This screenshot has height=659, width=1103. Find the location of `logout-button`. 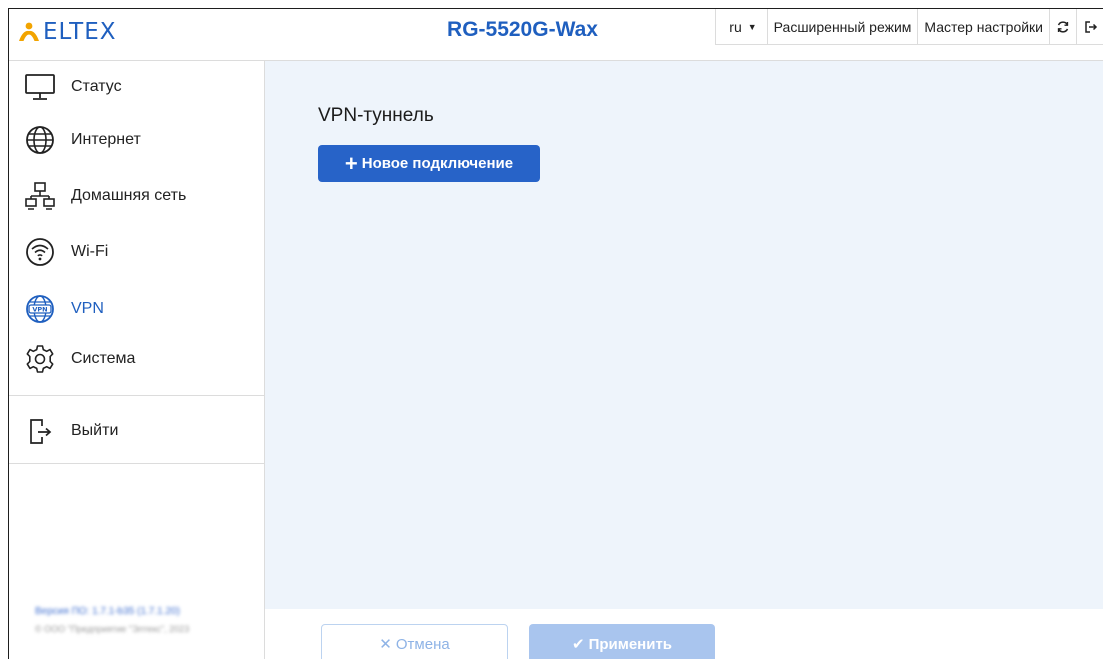

logout-button is located at coordinates (1090, 27).